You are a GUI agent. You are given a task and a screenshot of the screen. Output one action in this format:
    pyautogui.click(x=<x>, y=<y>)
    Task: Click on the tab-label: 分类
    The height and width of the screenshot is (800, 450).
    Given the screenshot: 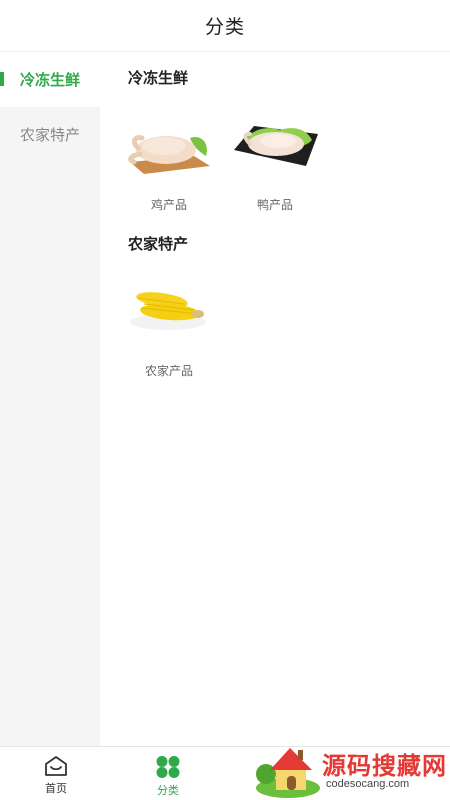 What is the action you would take?
    pyautogui.click(x=168, y=790)
    